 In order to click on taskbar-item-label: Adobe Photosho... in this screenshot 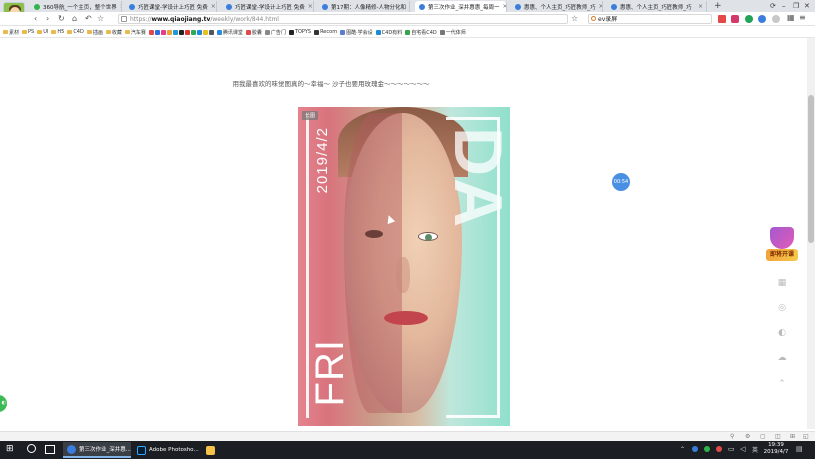, I will do `click(174, 450)`.